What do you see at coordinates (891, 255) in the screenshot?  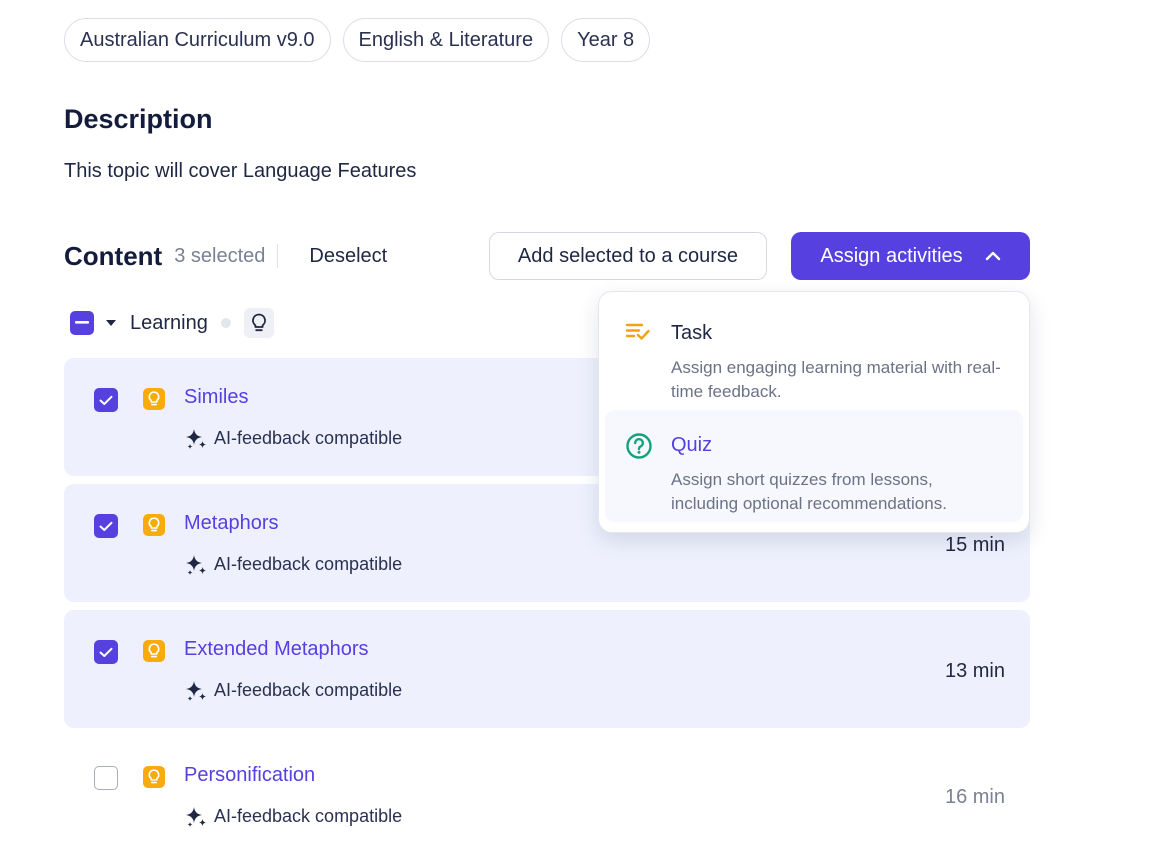 I see `assign-activities-label: Assign activities` at bounding box center [891, 255].